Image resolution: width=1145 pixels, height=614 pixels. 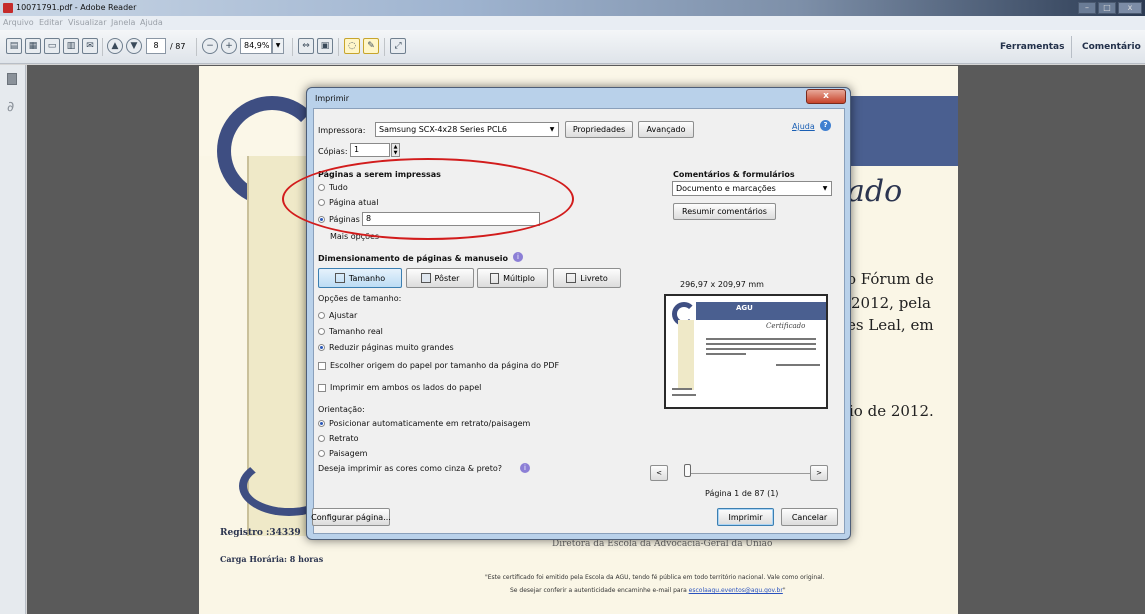 I want to click on imprimir-button: Imprimir, so click(x=745, y=517).